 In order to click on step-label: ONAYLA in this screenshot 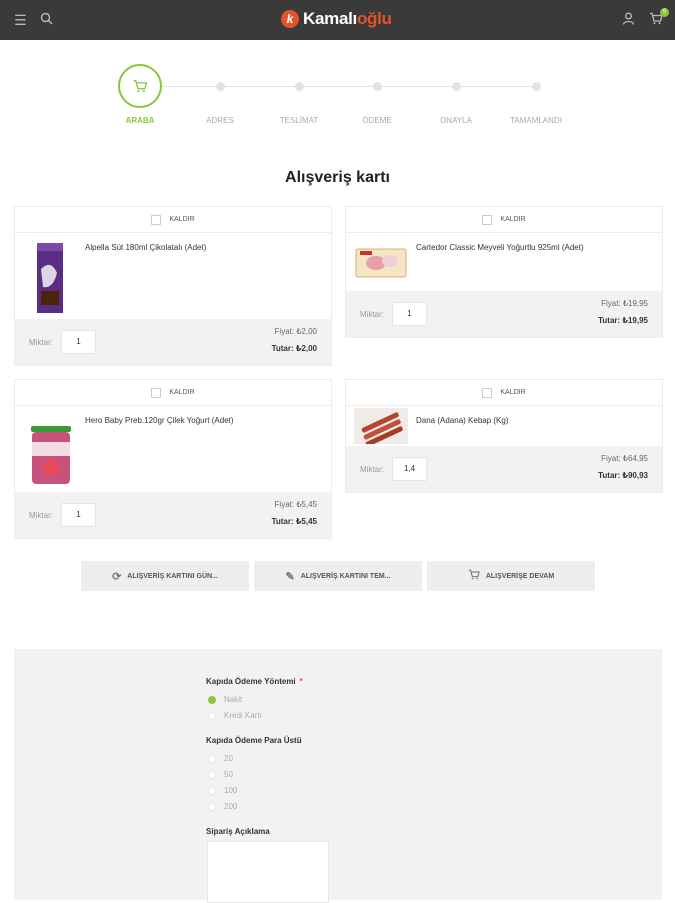, I will do `click(456, 120)`.